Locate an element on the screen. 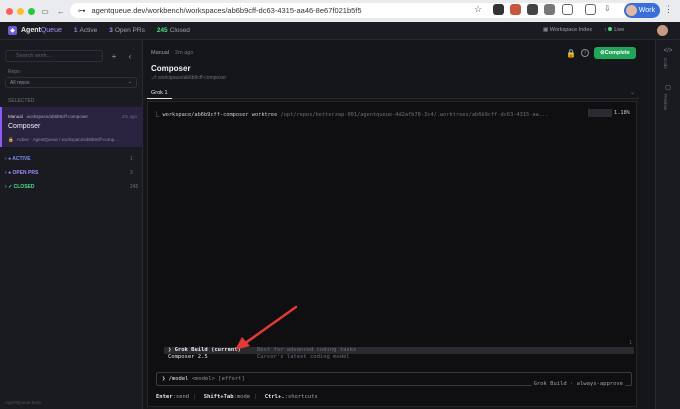 This screenshot has width=680, height=409. app-logo-icon: ◆ is located at coordinates (12, 30).